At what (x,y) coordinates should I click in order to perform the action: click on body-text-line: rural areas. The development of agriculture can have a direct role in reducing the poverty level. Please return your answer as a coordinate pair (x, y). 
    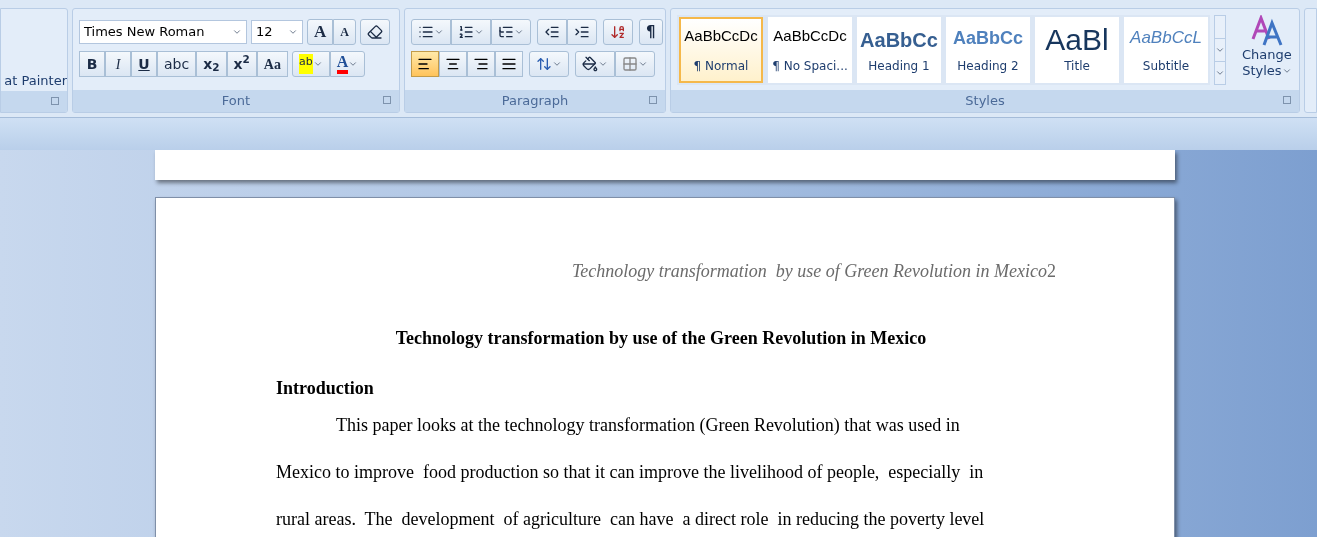
    Looking at the image, I should click on (630, 519).